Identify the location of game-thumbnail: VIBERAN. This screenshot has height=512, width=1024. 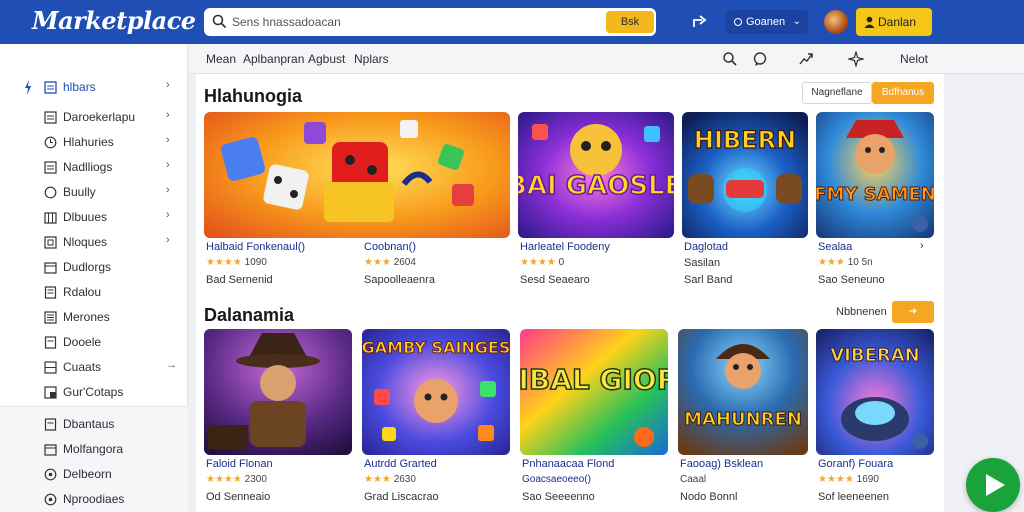
(875, 392).